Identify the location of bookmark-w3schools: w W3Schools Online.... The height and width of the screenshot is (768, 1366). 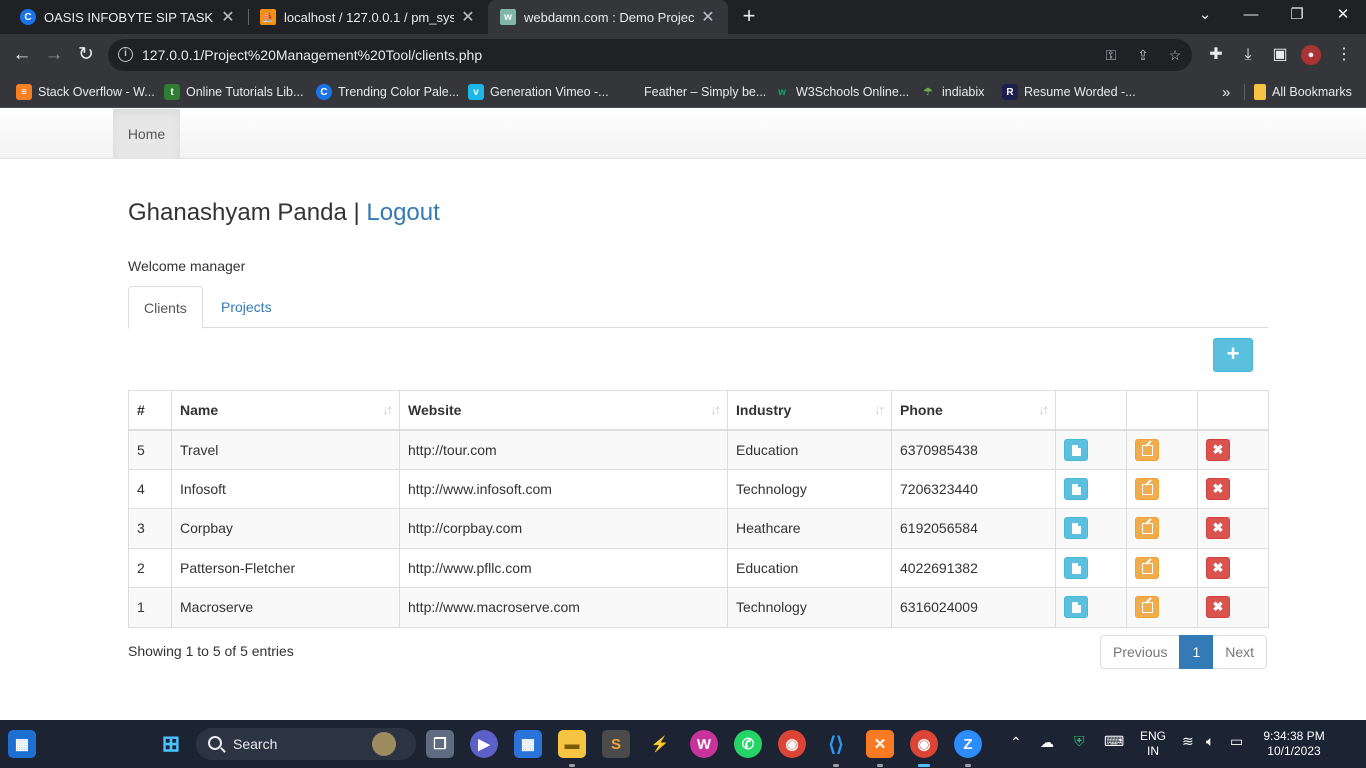
(841, 92).